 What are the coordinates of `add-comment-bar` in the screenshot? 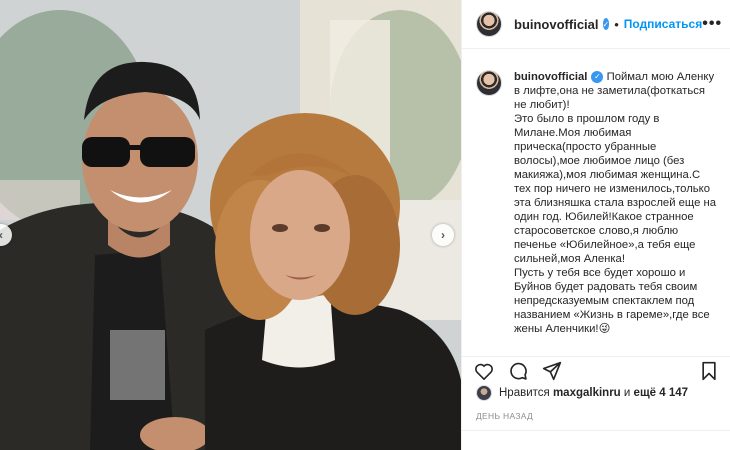 It's located at (596, 440).